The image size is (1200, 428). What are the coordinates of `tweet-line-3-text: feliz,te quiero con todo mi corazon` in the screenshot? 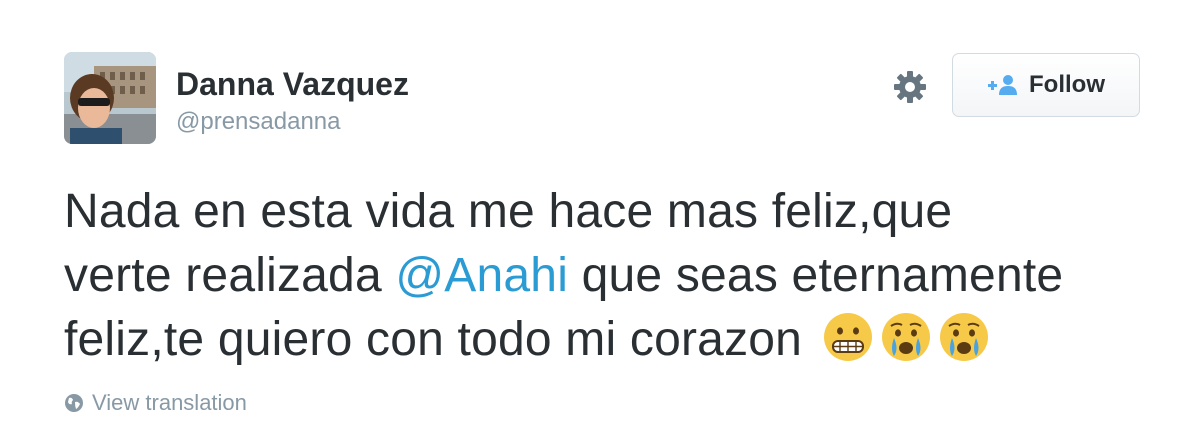 It's located at (433, 339).